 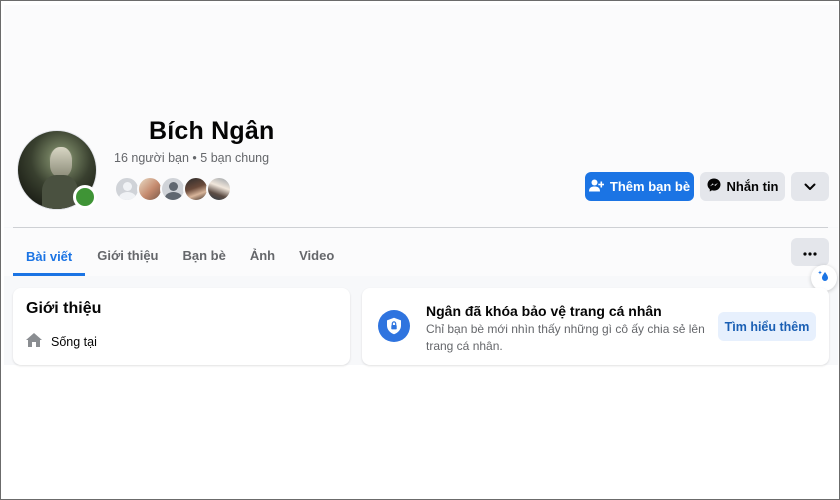 What do you see at coordinates (173, 189) in the screenshot?
I see `mutual-friends-avatars` at bounding box center [173, 189].